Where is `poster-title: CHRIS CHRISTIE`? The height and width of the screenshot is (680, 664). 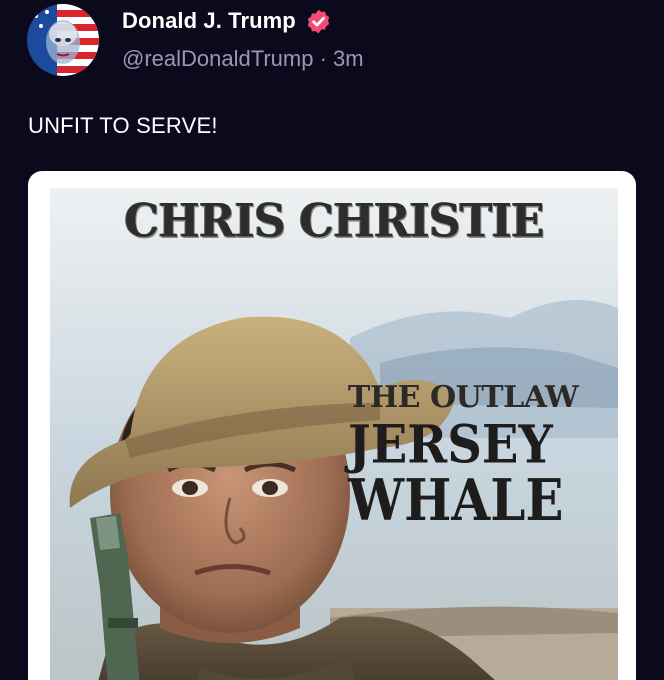
poster-title: CHRIS CHRISTIE is located at coordinates (334, 221).